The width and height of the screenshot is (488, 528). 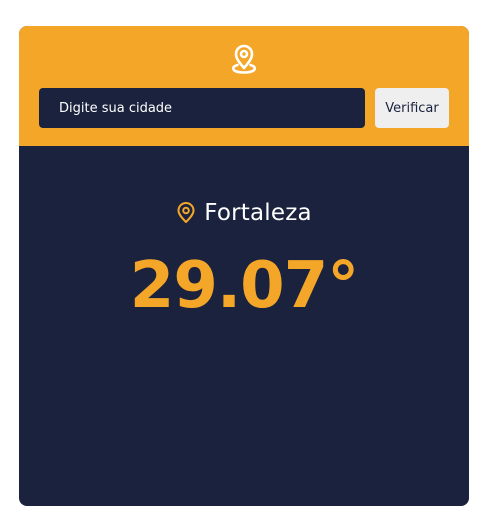 I want to click on verify-button: Verificar, so click(x=412, y=108).